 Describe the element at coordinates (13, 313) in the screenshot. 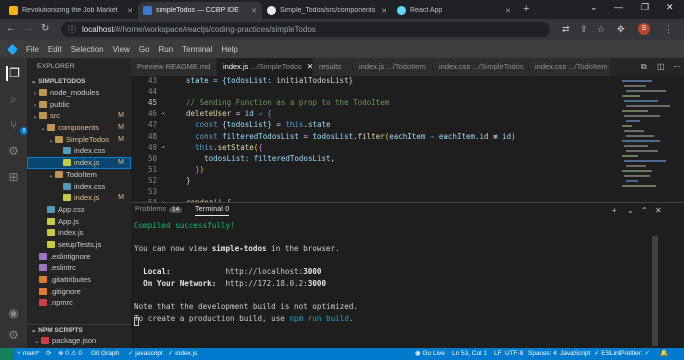

I see `account-icon: ◉` at that location.